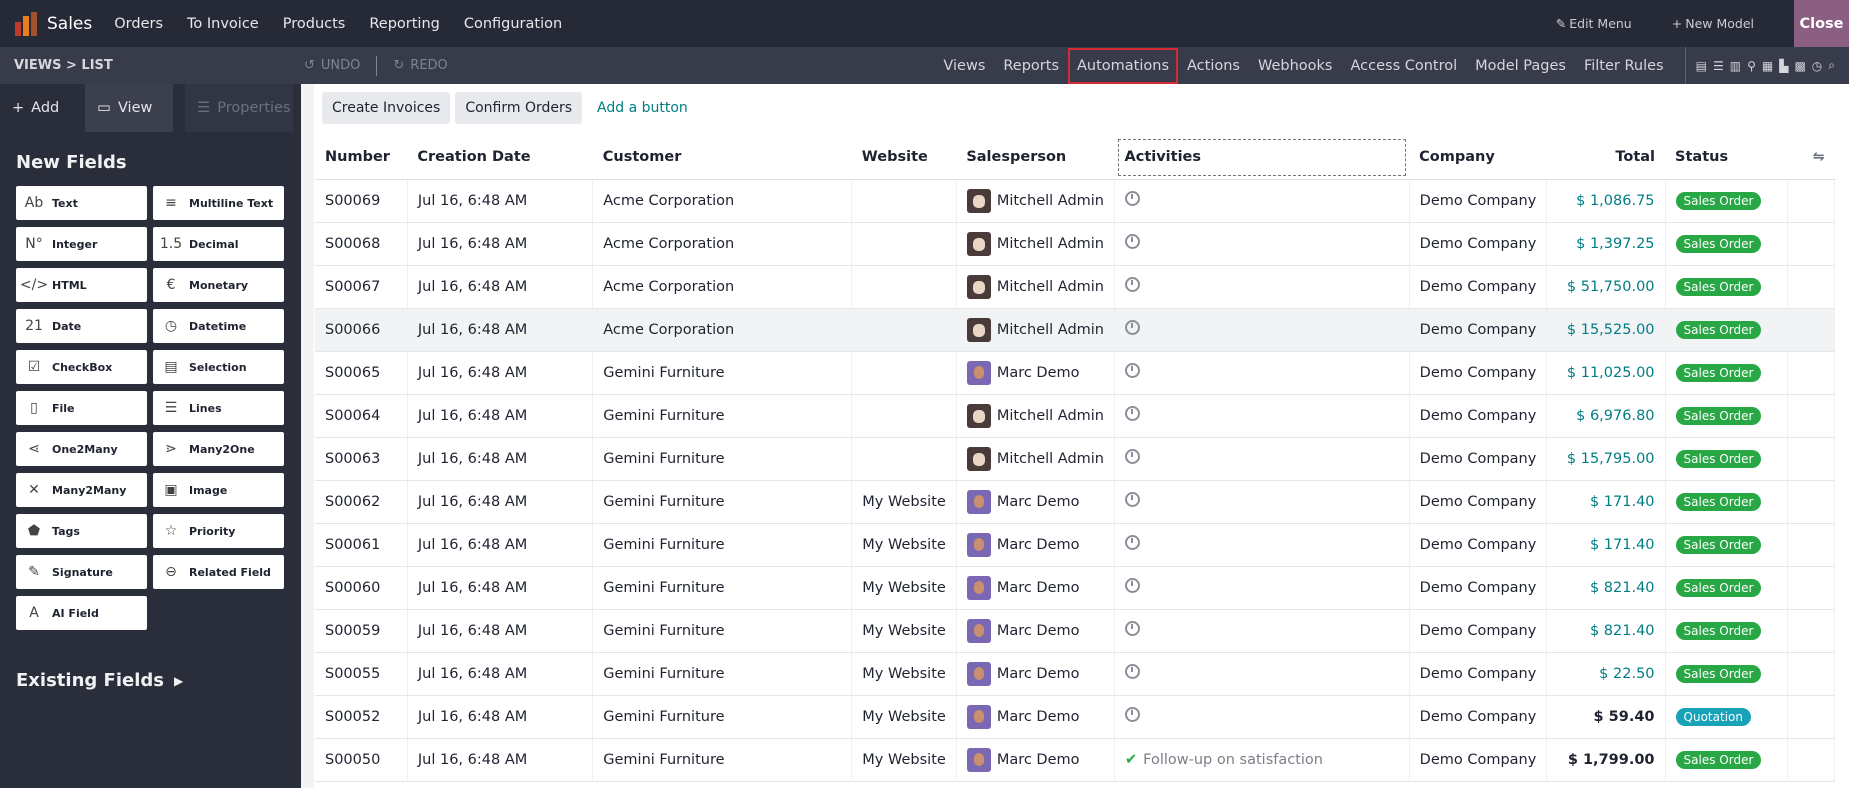 This screenshot has width=1849, height=788. What do you see at coordinates (81, 490) in the screenshot?
I see `field-many2many: ✕ Many2Many` at bounding box center [81, 490].